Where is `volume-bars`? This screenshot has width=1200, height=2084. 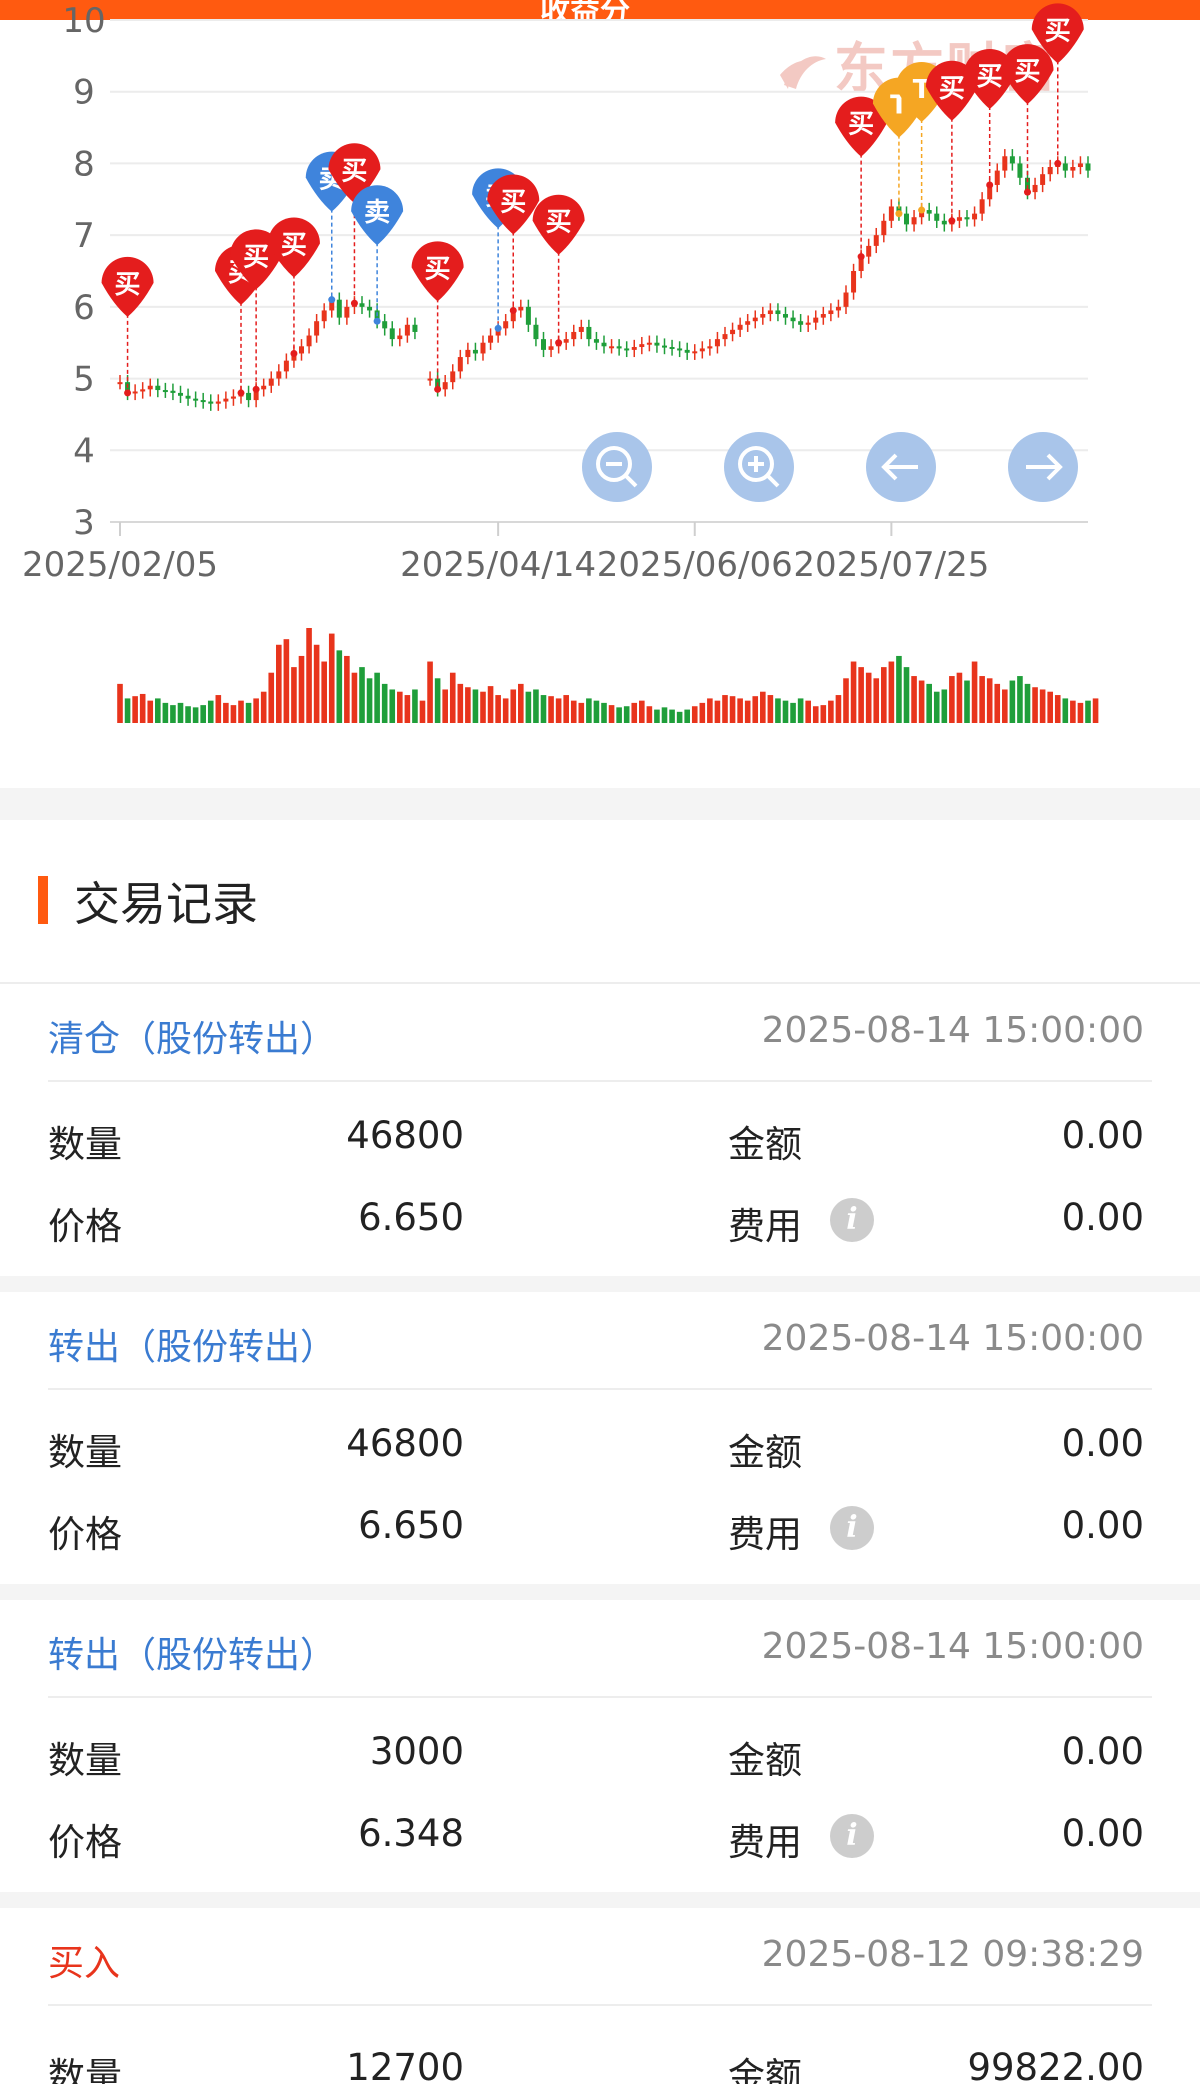 volume-bars is located at coordinates (608, 675).